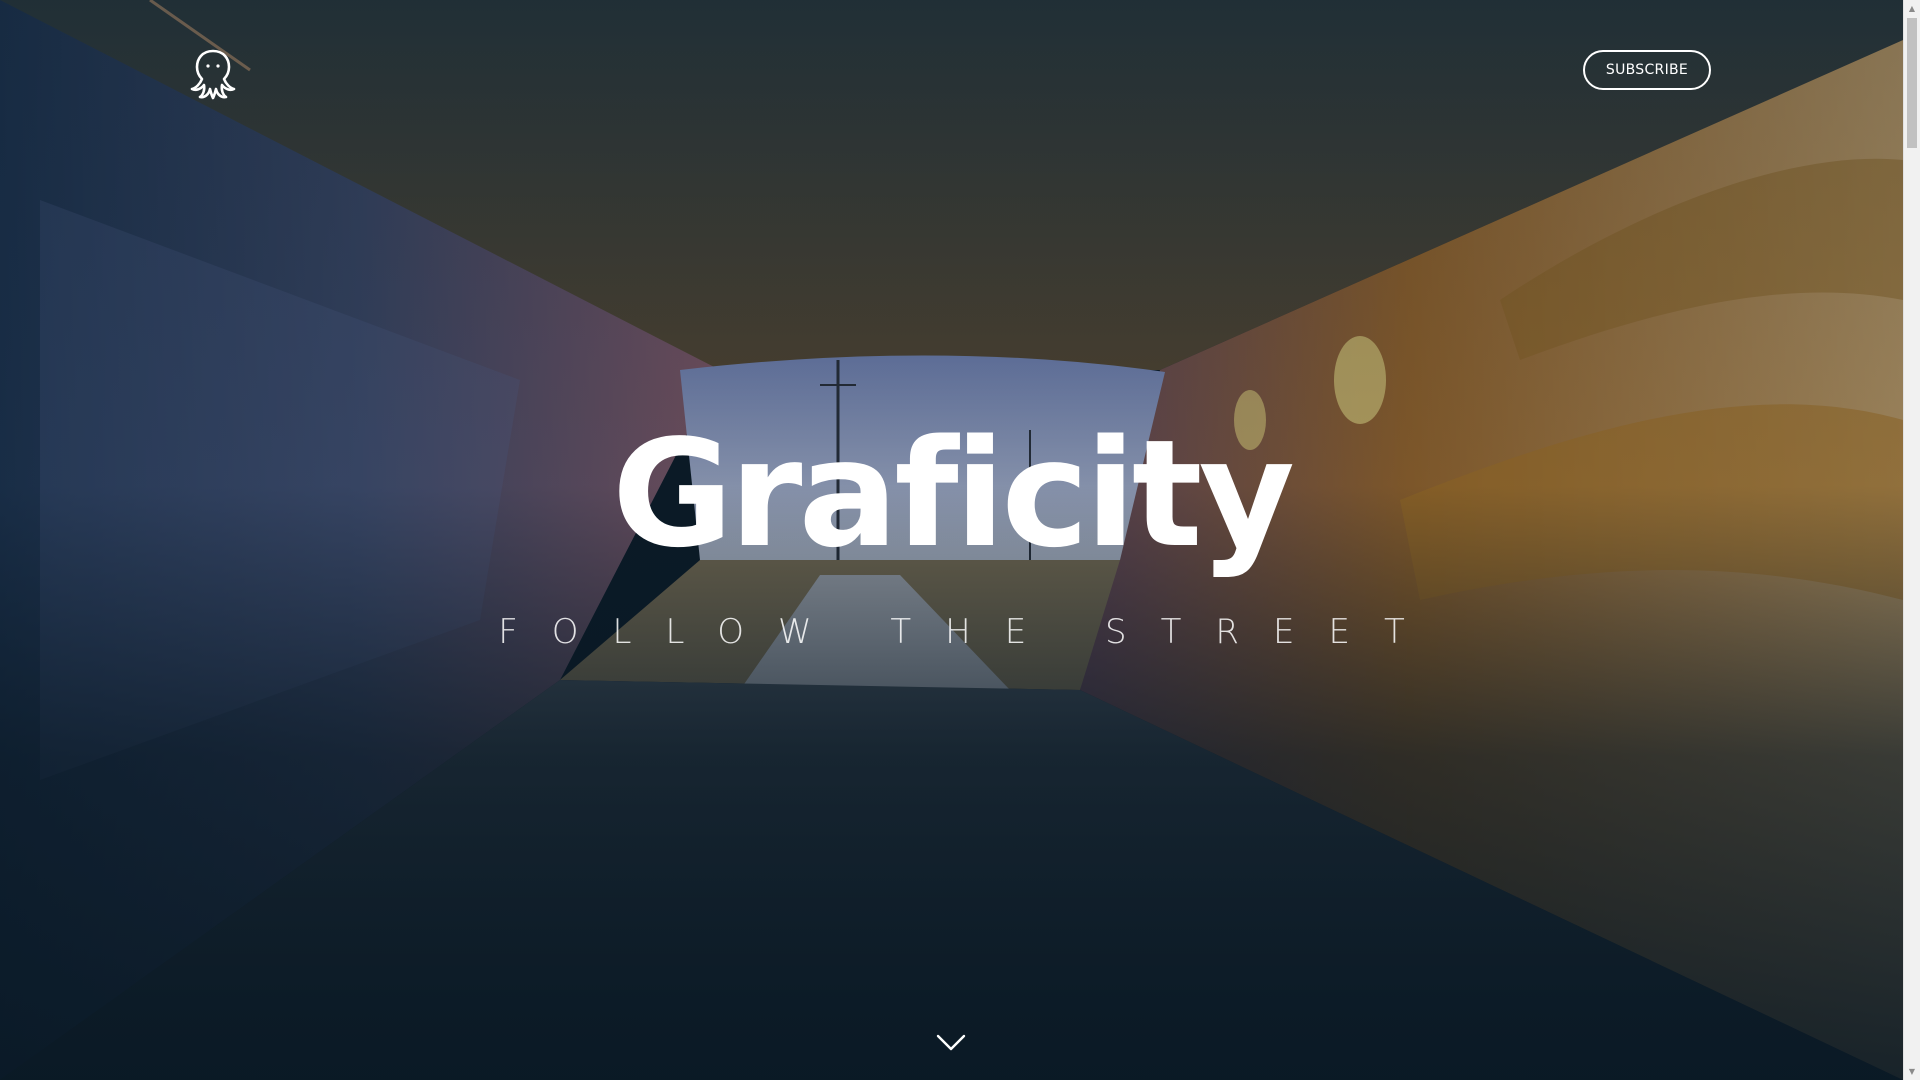 Image resolution: width=1920 pixels, height=1080 pixels. Describe the element at coordinates (213, 74) in the screenshot. I see `octopus-logo-icon` at that location.